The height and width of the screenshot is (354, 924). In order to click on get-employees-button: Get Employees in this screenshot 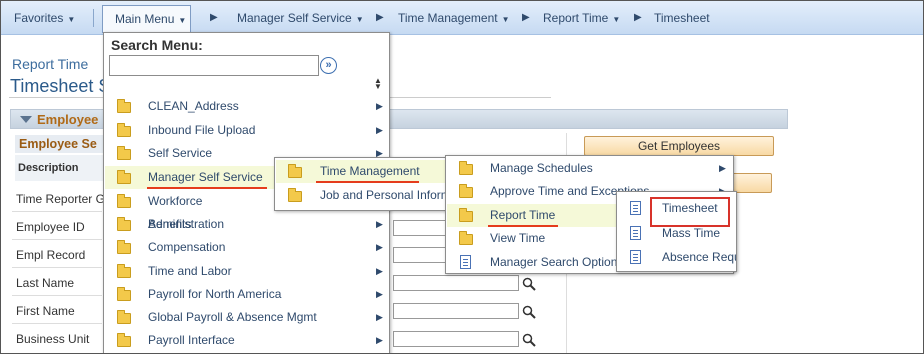, I will do `click(679, 146)`.